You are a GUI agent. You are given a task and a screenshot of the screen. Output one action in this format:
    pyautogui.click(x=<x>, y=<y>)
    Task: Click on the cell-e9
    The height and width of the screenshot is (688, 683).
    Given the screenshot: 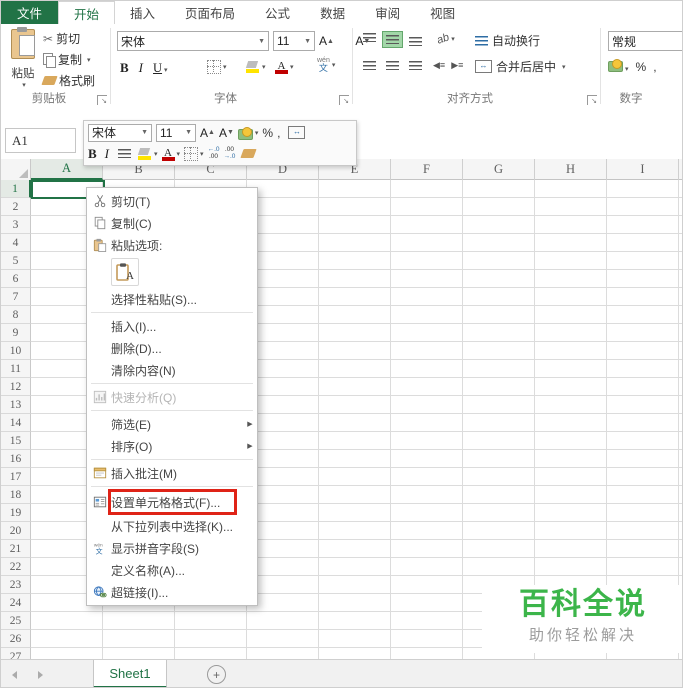 What is the action you would take?
    pyautogui.click(x=355, y=333)
    